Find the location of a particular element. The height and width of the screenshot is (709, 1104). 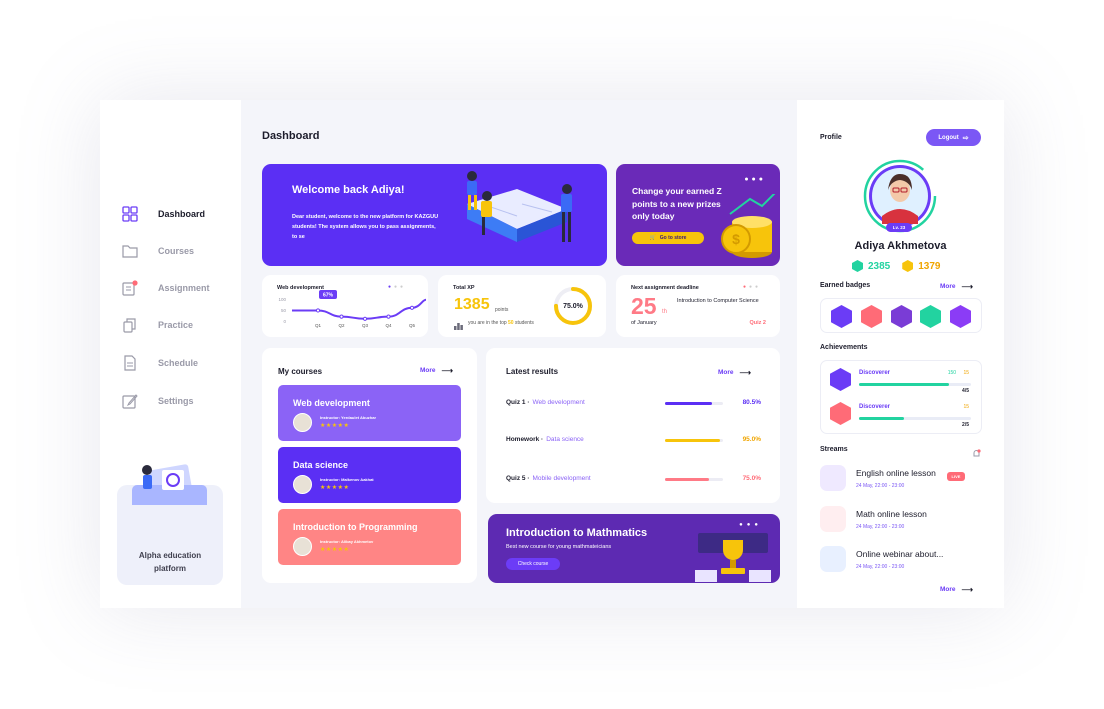

level-badge: Lv. 23 is located at coordinates (899, 227).